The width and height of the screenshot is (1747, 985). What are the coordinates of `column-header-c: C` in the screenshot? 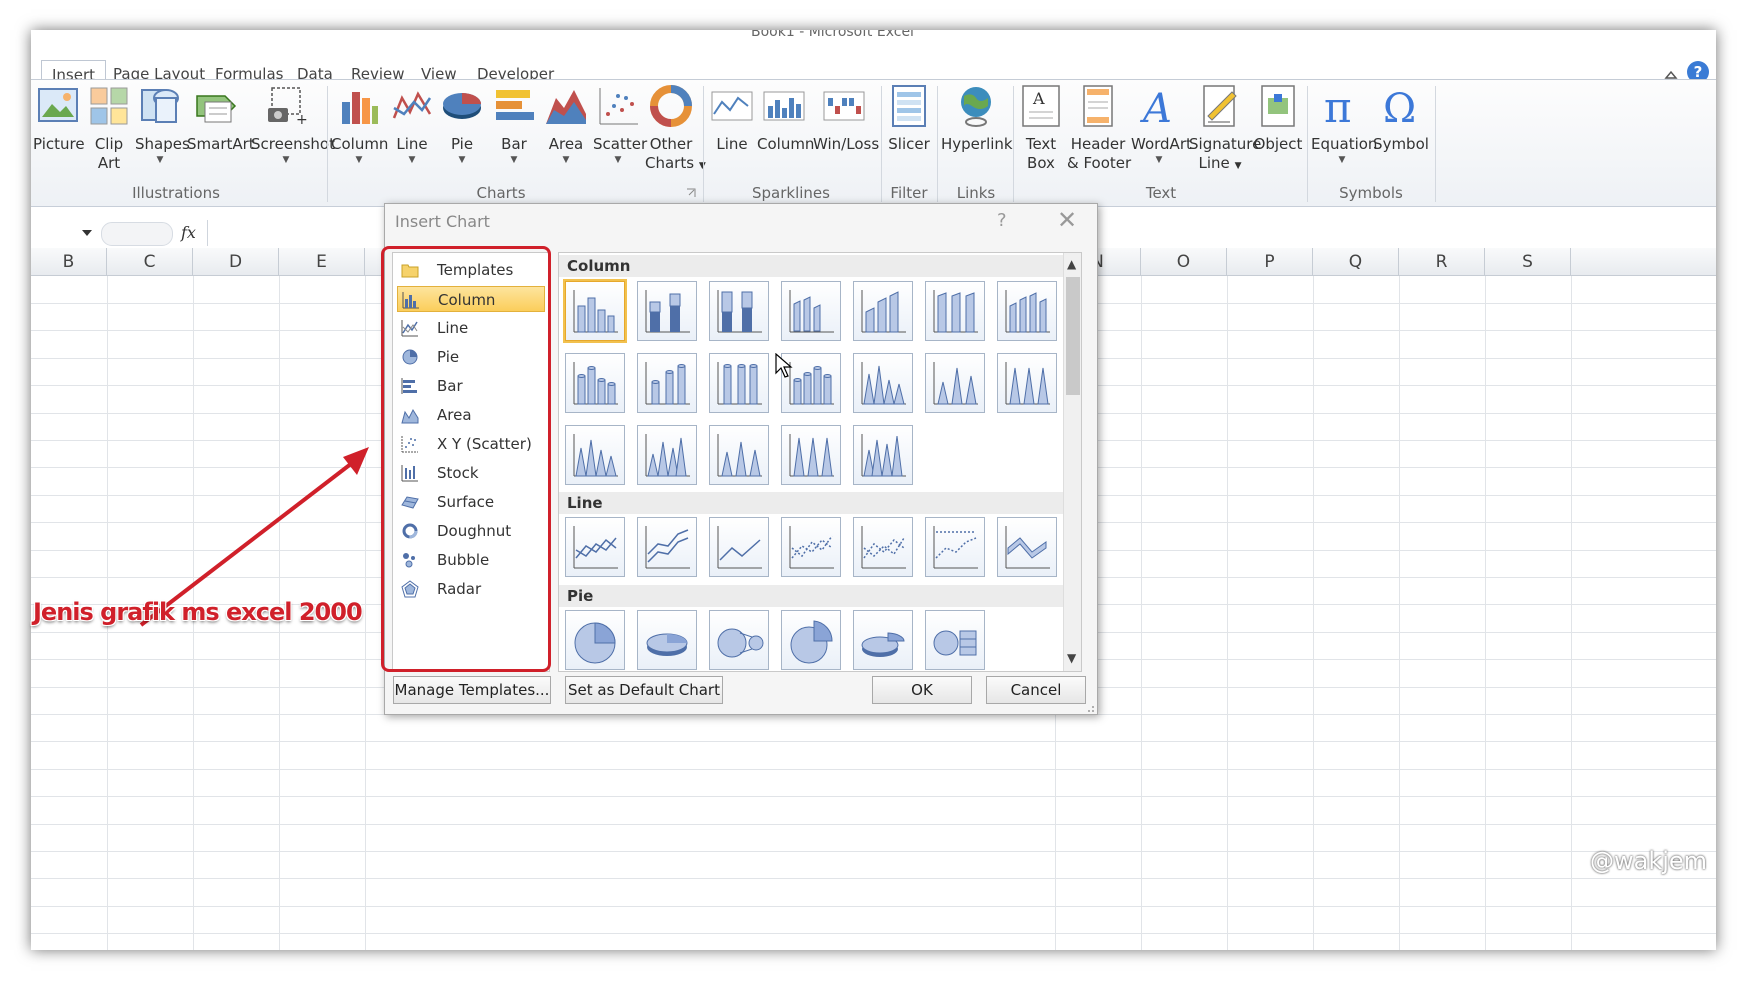 It's located at (150, 262).